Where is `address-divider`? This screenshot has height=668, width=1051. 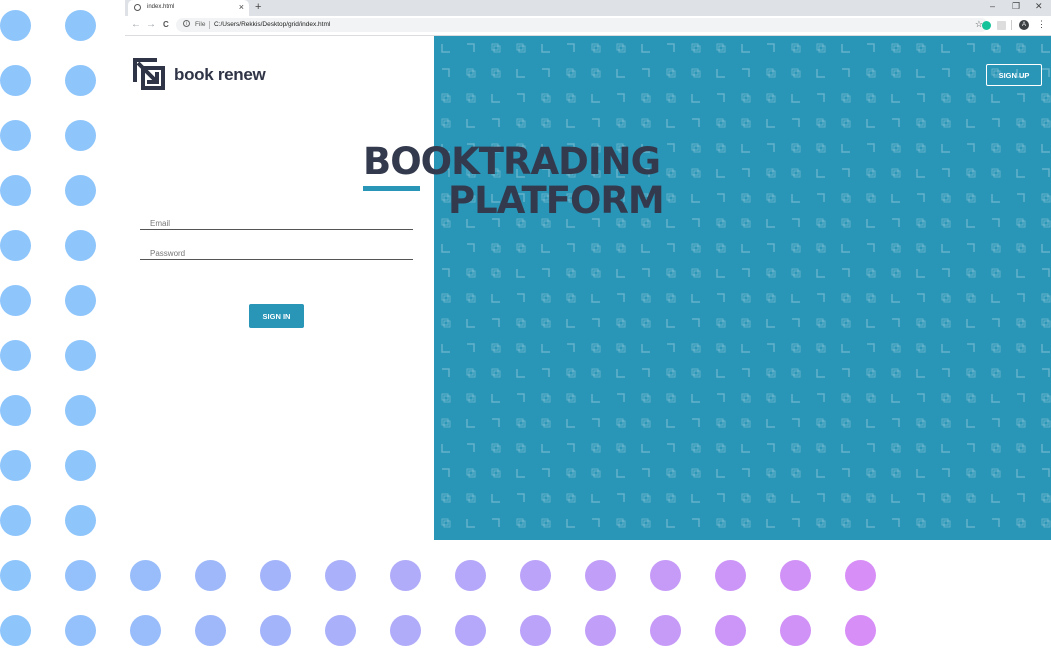 address-divider is located at coordinates (209, 25).